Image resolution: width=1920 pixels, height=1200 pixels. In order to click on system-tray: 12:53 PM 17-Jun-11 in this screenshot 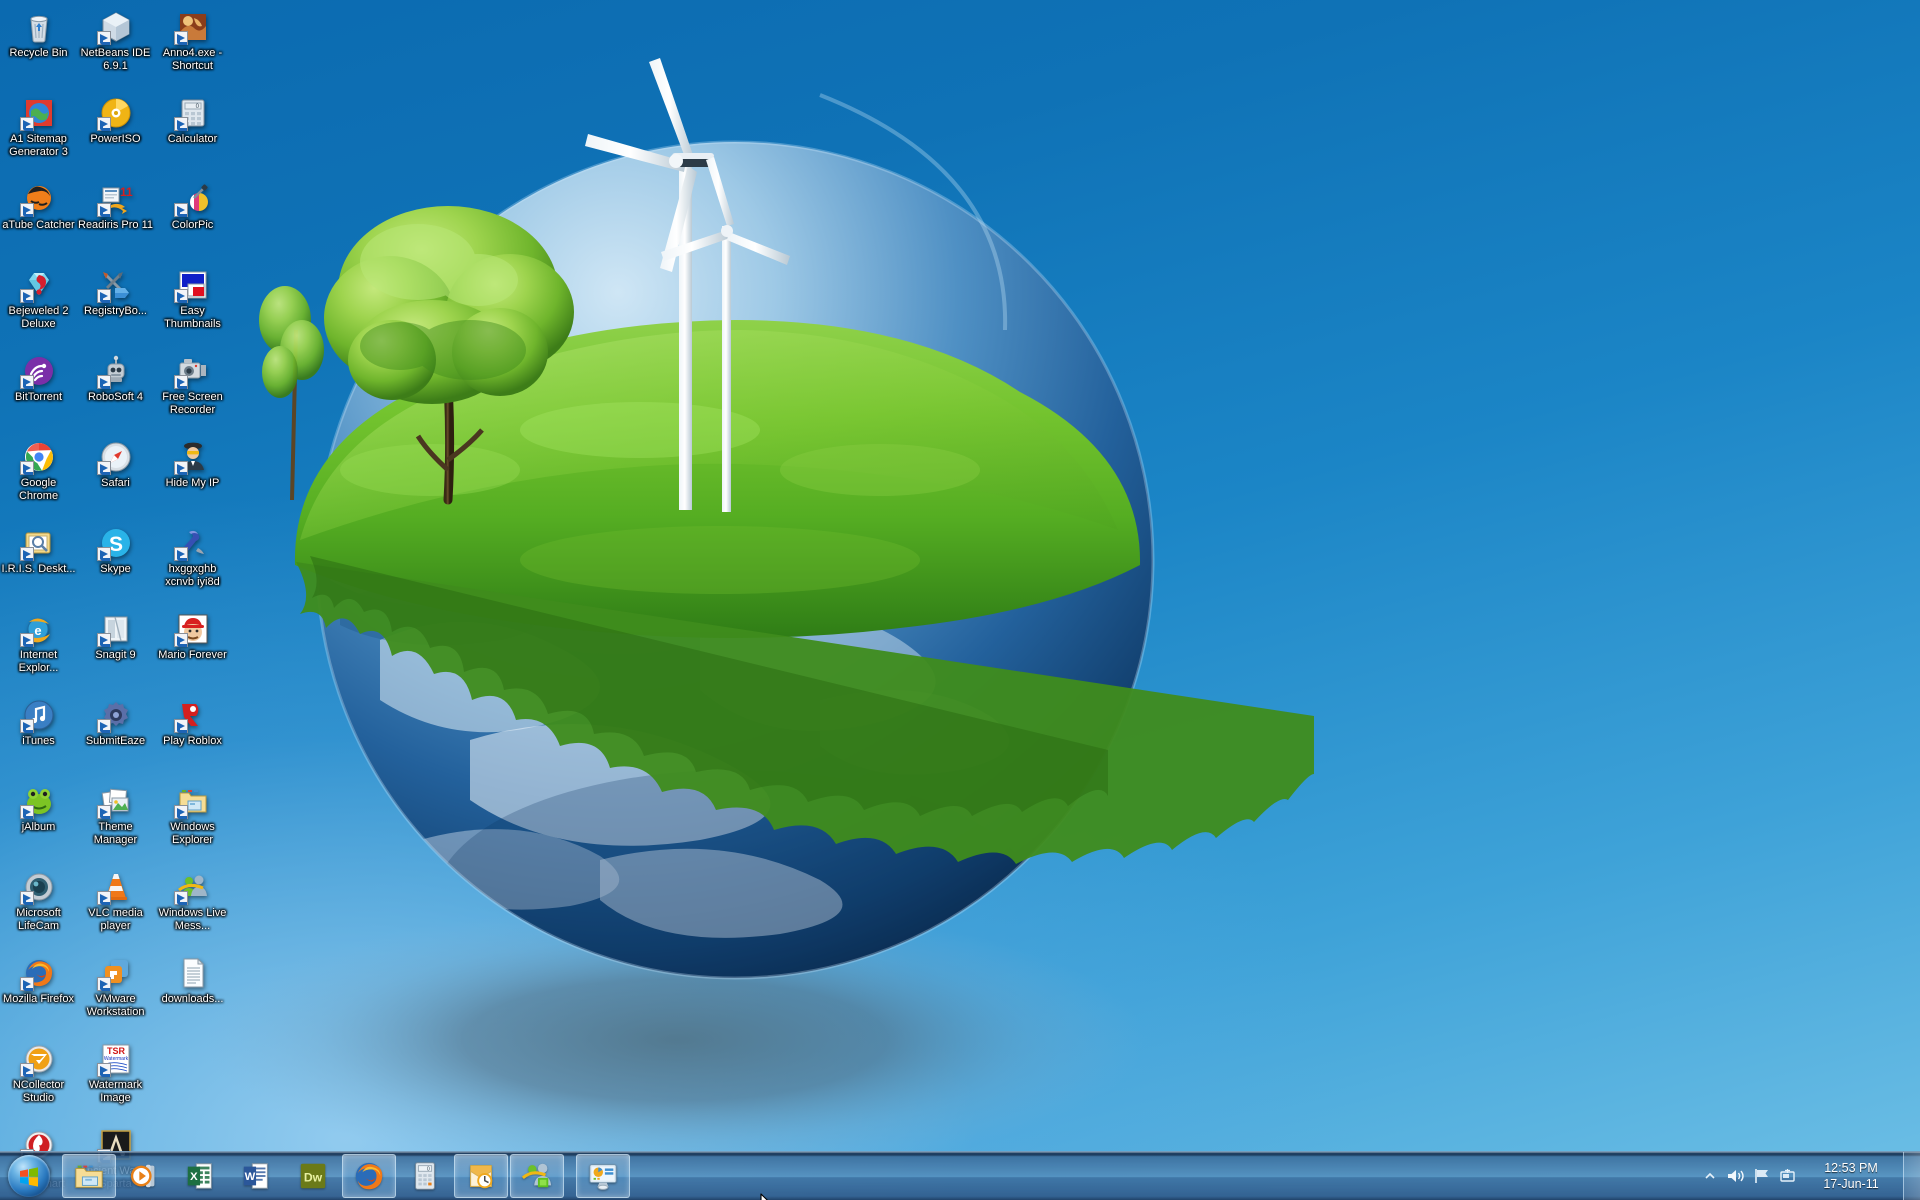, I will do `click(1808, 1176)`.